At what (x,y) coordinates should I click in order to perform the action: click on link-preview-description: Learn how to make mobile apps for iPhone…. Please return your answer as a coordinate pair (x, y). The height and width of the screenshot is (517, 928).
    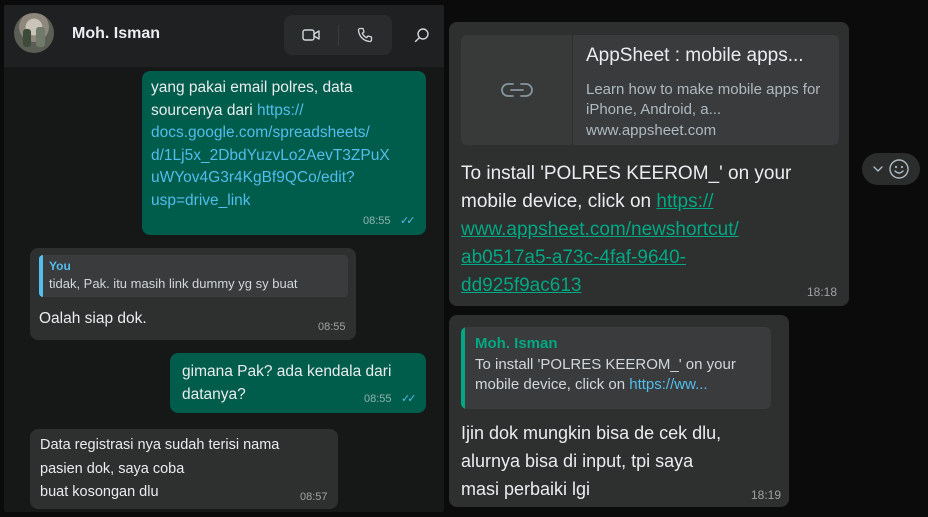
    Looking at the image, I should click on (703, 99).